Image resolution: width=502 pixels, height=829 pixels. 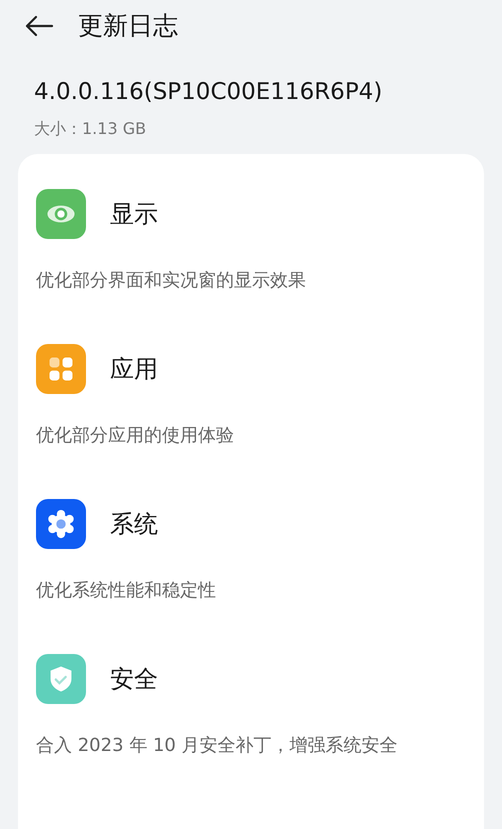 What do you see at coordinates (61, 679) in the screenshot?
I see `shield-icon` at bounding box center [61, 679].